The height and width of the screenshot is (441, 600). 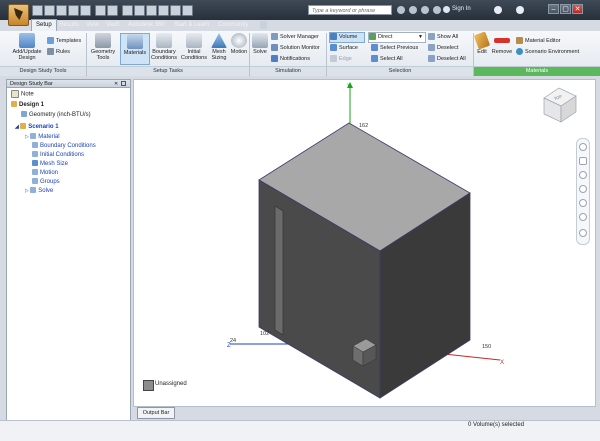 What do you see at coordinates (123, 83) in the screenshot?
I see `pin-icon` at bounding box center [123, 83].